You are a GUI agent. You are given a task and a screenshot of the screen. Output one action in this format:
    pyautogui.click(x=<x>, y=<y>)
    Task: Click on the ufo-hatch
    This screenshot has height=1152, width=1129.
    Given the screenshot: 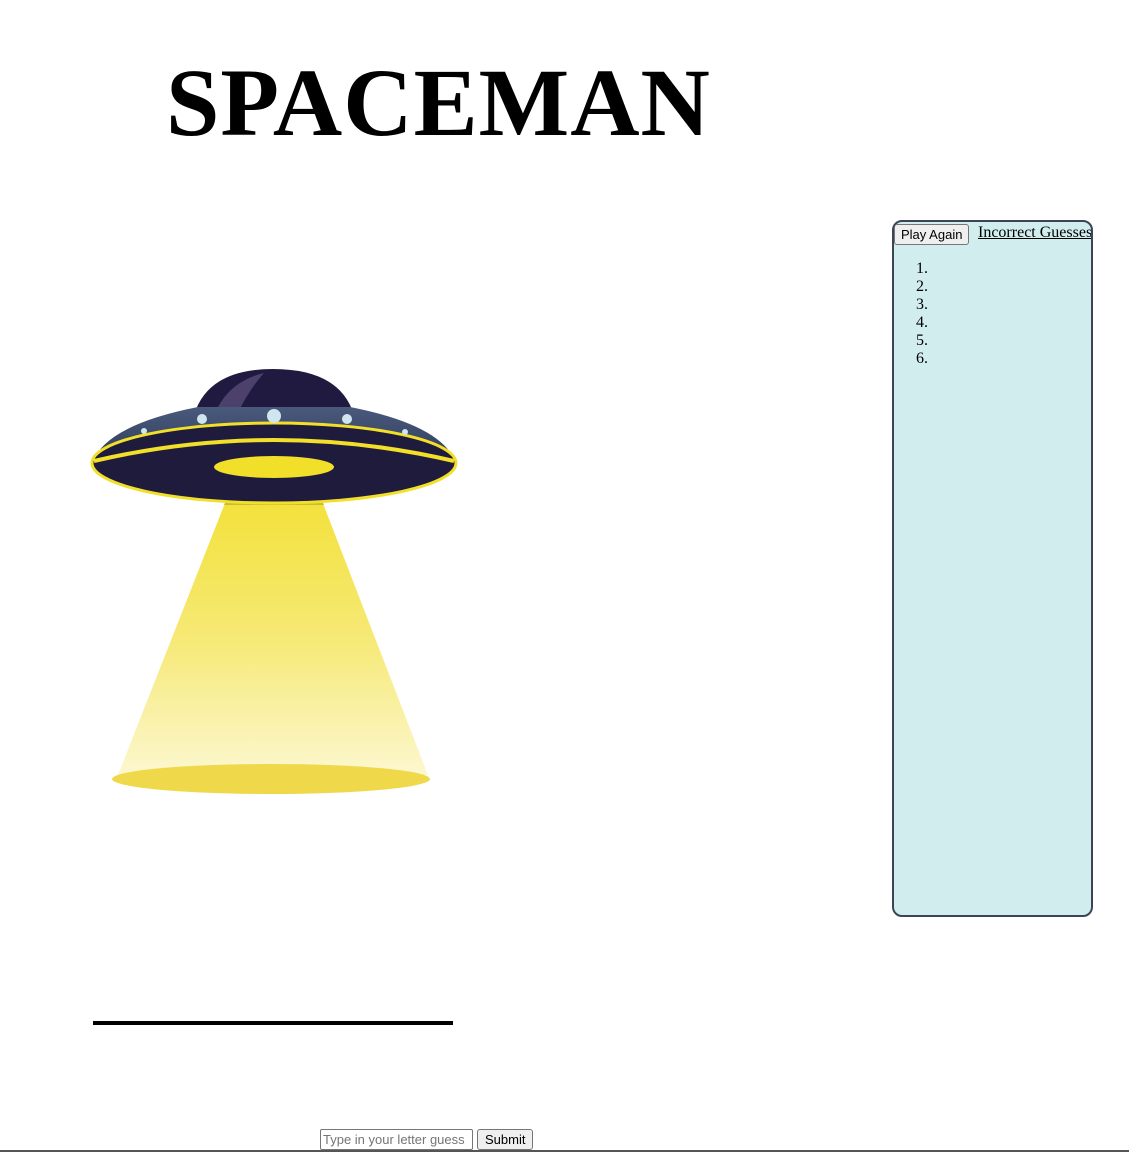 What is the action you would take?
    pyautogui.click(x=274, y=467)
    